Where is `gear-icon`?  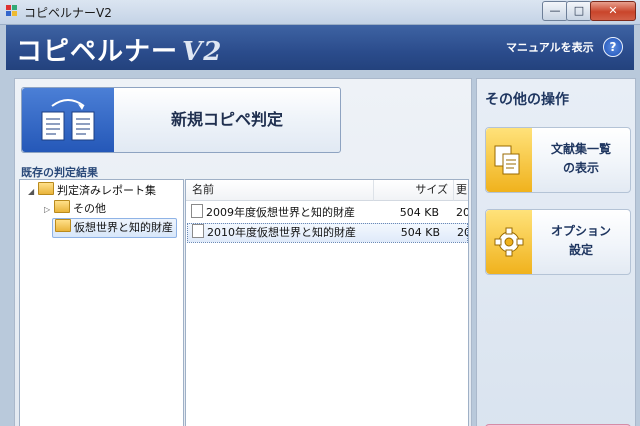 gear-icon is located at coordinates (509, 242).